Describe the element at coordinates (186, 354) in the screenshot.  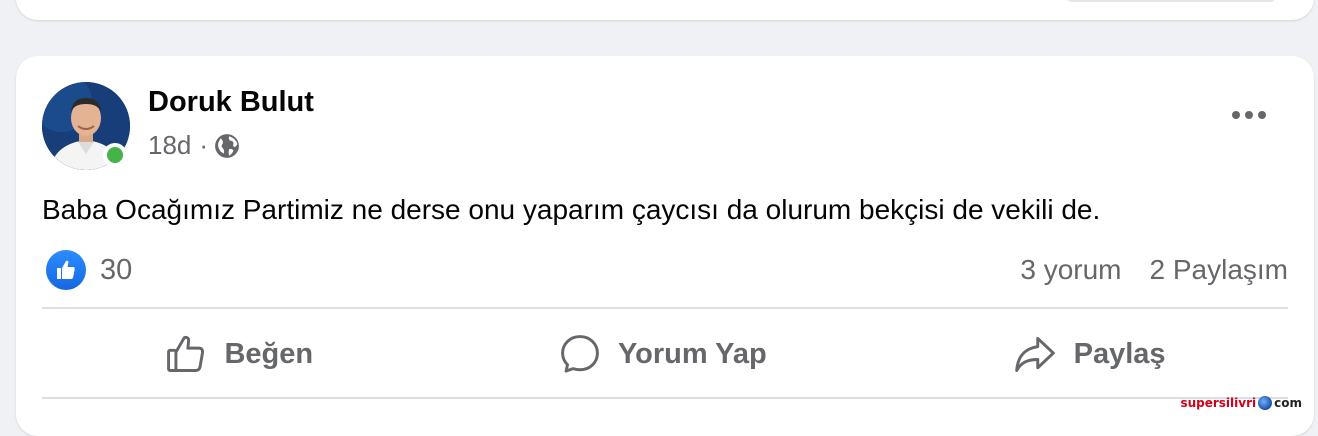
I see `thumbs-up-icon` at that location.